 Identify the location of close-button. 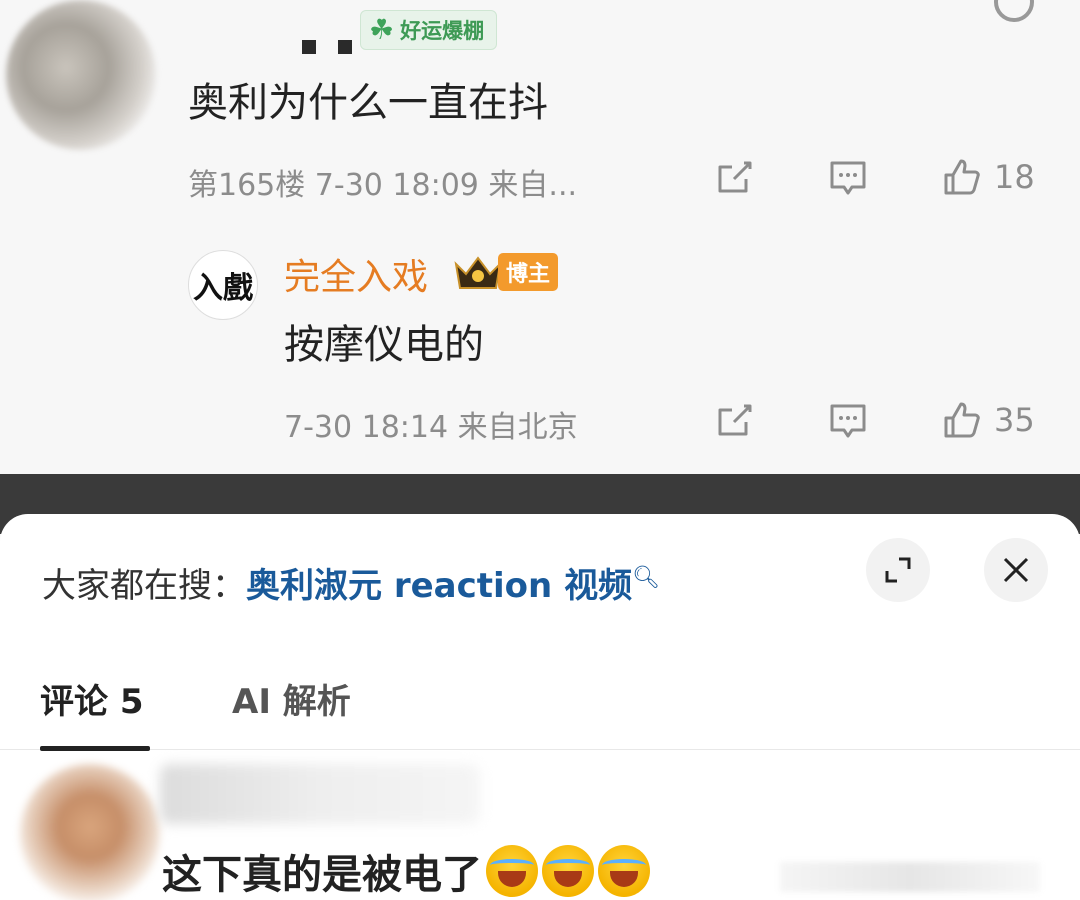
(1016, 570).